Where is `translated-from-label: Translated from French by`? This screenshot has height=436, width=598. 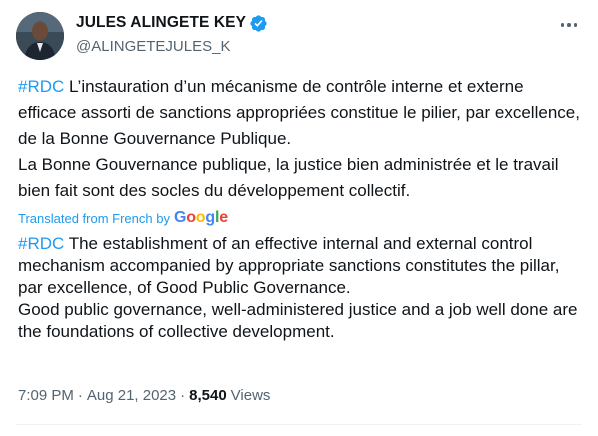
translated-from-label: Translated from French by is located at coordinates (94, 218).